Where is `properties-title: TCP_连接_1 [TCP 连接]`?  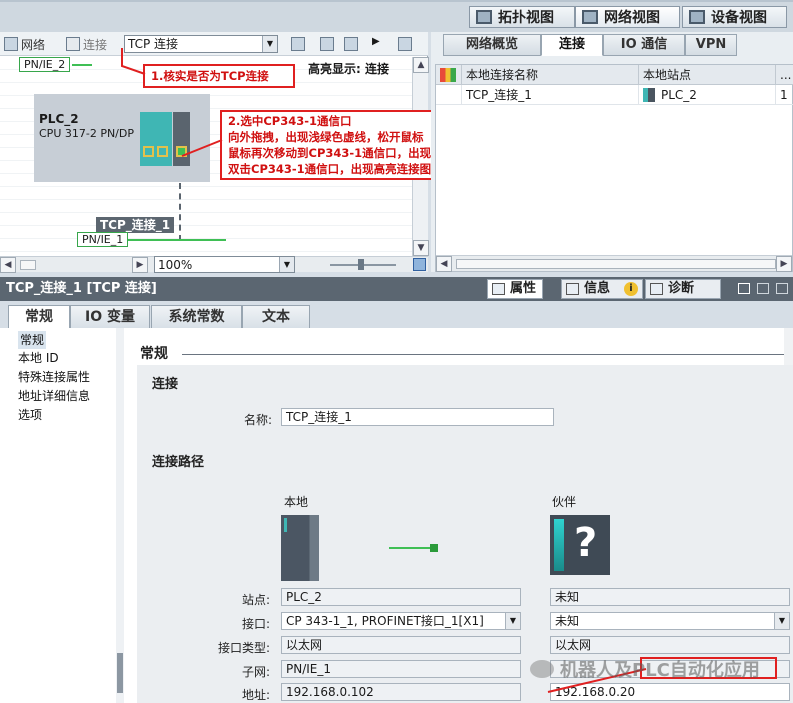 properties-title: TCP_连接_1 [TCP 连接] is located at coordinates (81, 288).